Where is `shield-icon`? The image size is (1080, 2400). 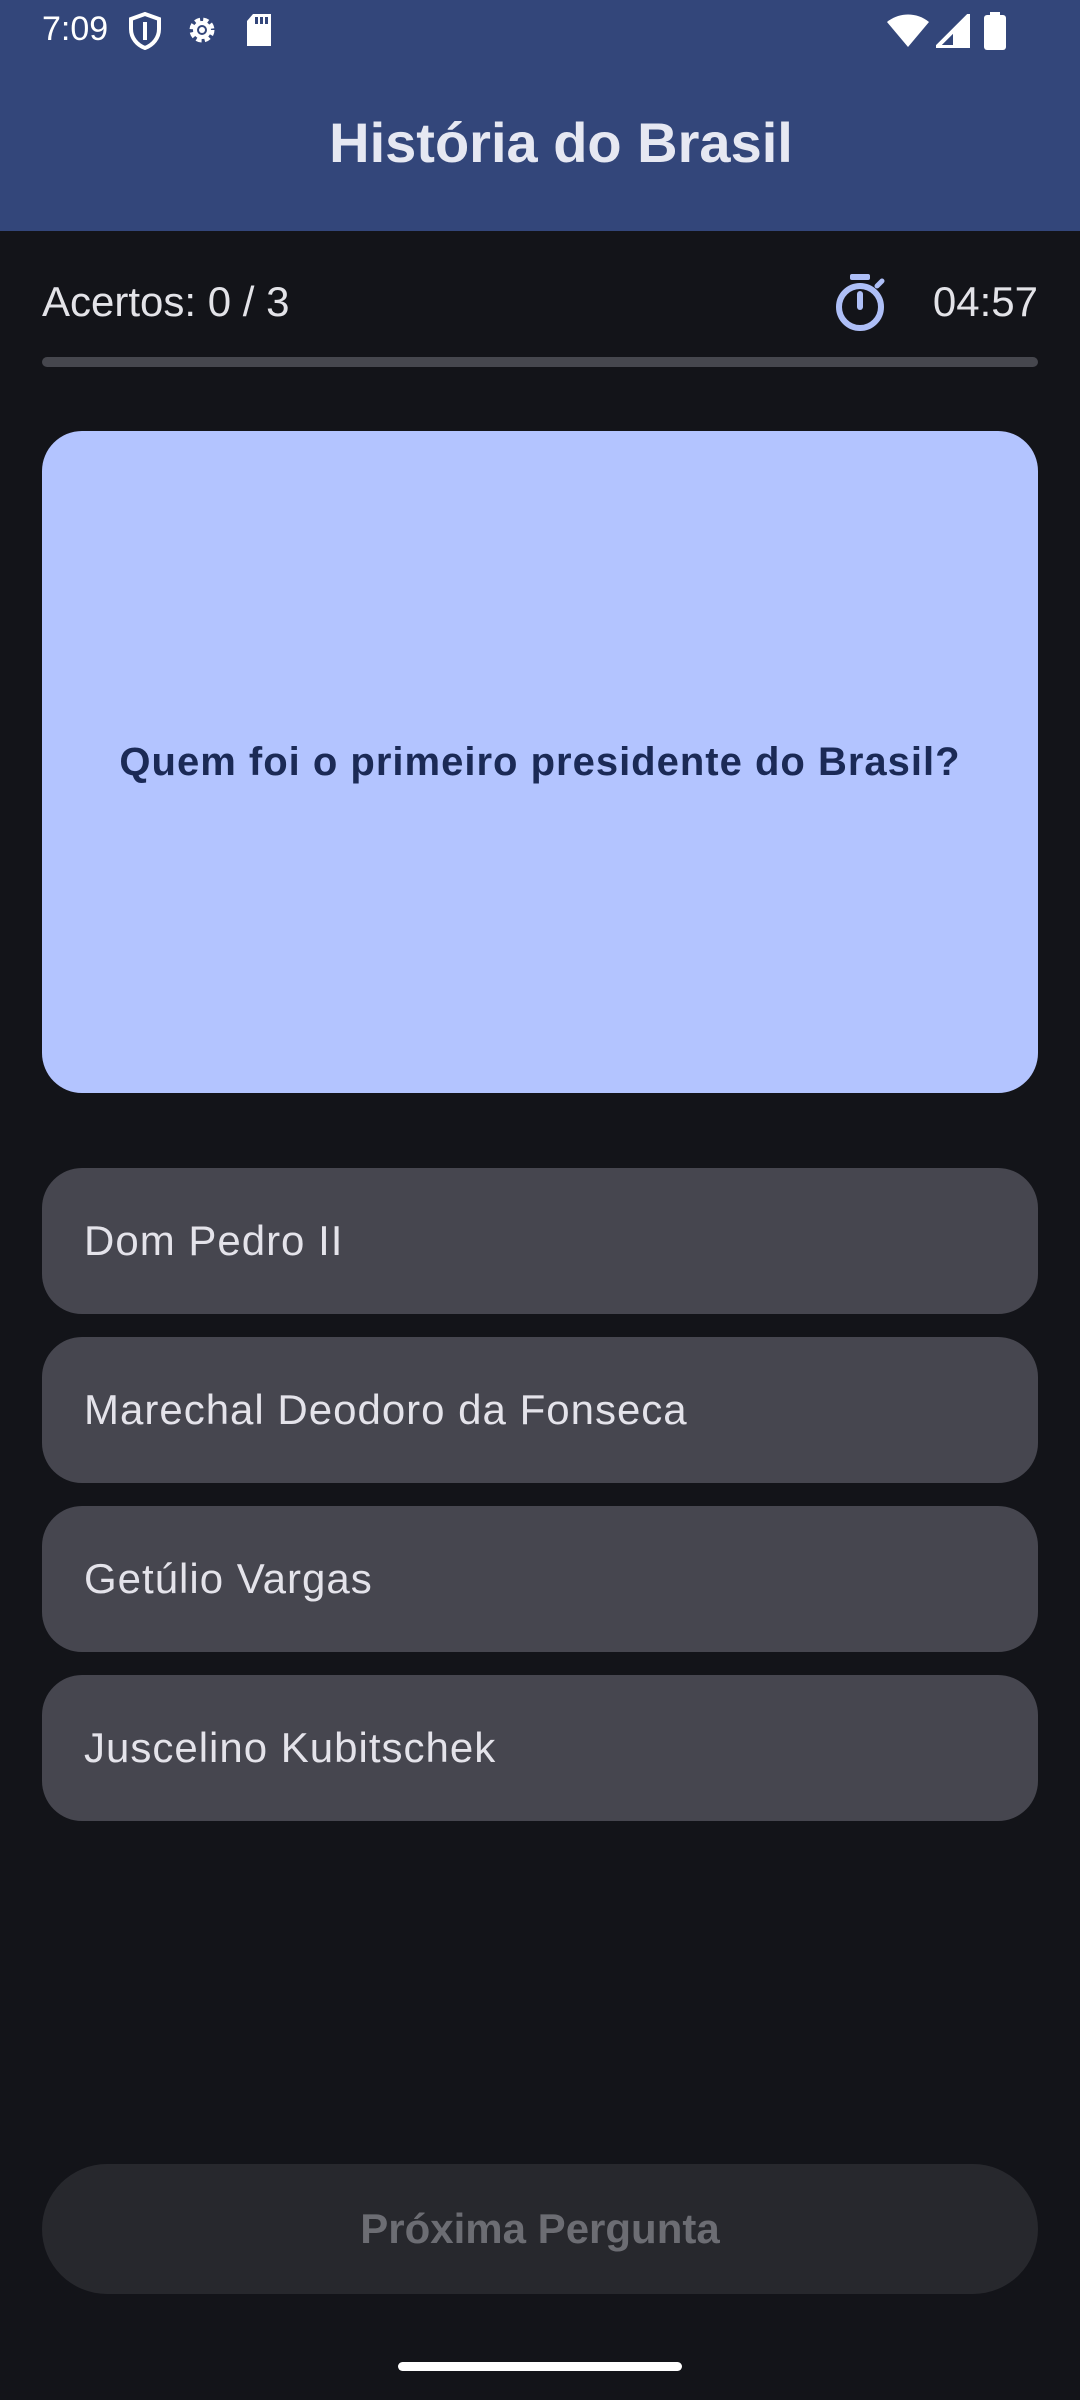 shield-icon is located at coordinates (145, 31).